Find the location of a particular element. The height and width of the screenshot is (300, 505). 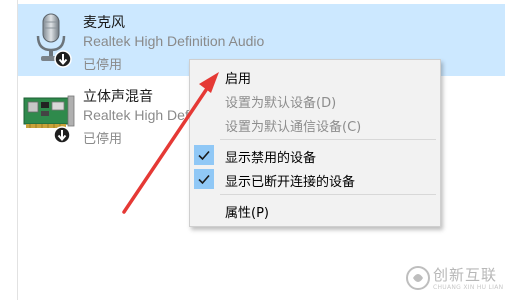

menu-item-properties: 属性(P) is located at coordinates (315, 210).